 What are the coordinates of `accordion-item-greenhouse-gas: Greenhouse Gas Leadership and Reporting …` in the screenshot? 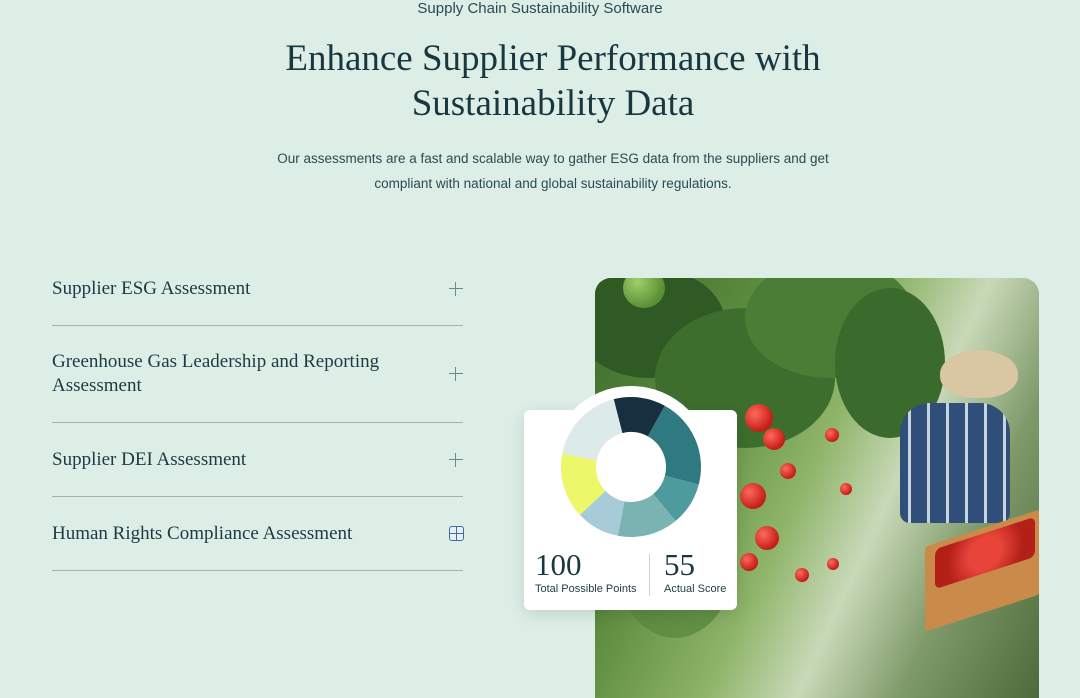 It's located at (257, 374).